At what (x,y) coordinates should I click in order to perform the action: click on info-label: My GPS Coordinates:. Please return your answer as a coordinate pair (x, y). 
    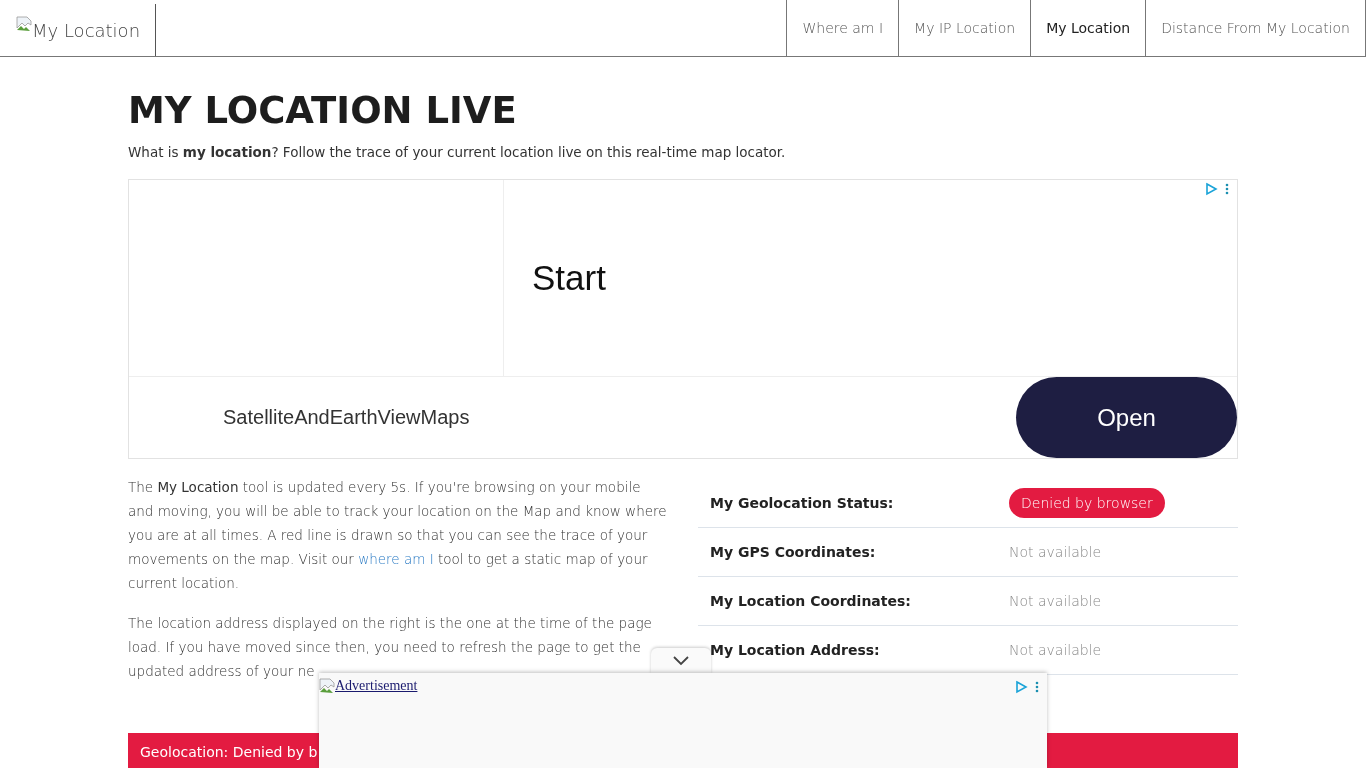
    Looking at the image, I should click on (793, 552).